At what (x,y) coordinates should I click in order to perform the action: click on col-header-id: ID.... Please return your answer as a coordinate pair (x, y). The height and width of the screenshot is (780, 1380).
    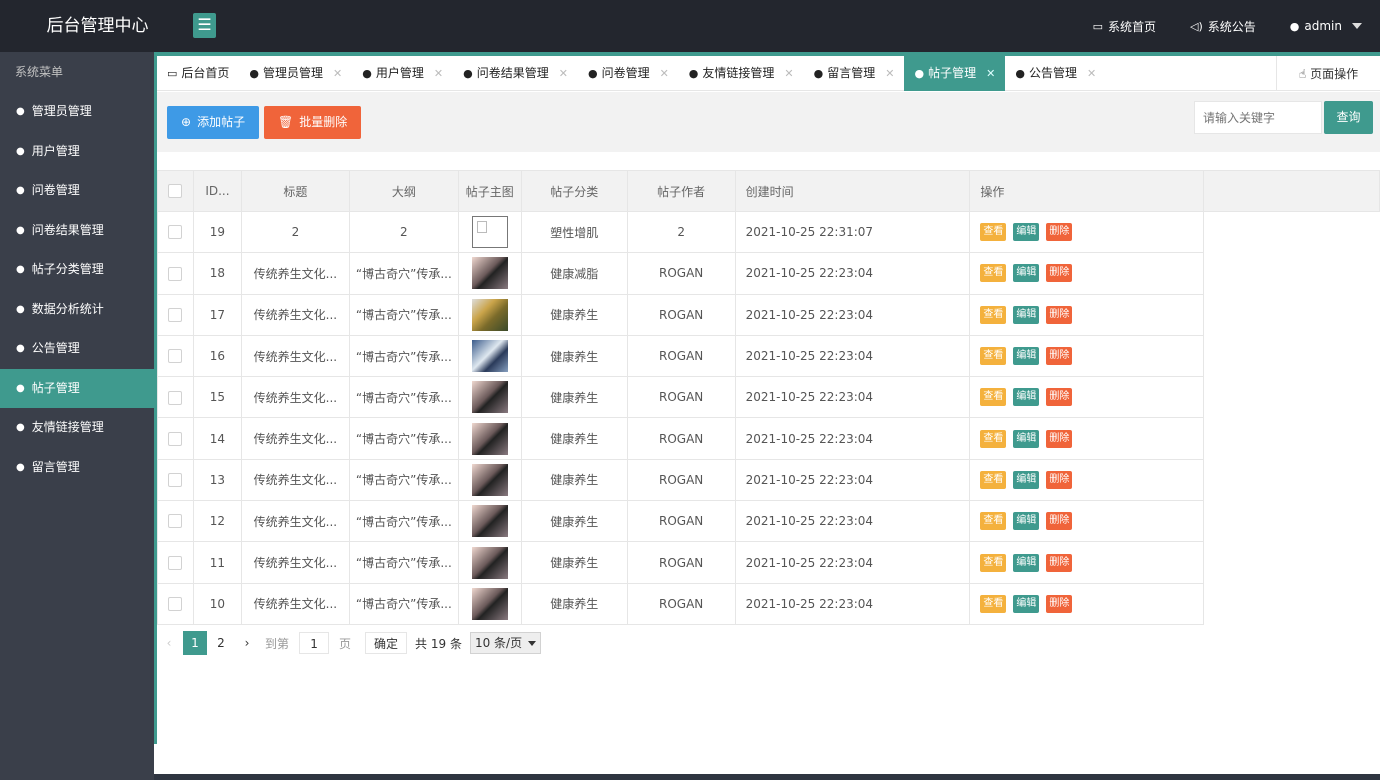
    Looking at the image, I should click on (217, 191).